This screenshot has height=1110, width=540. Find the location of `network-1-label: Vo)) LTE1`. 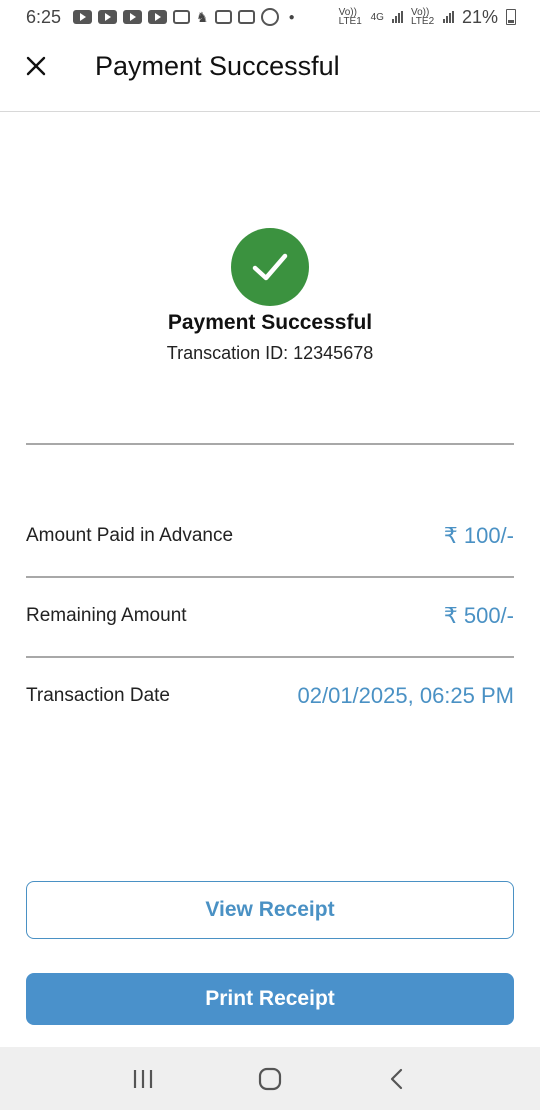

network-1-label: Vo)) LTE1 is located at coordinates (350, 17).